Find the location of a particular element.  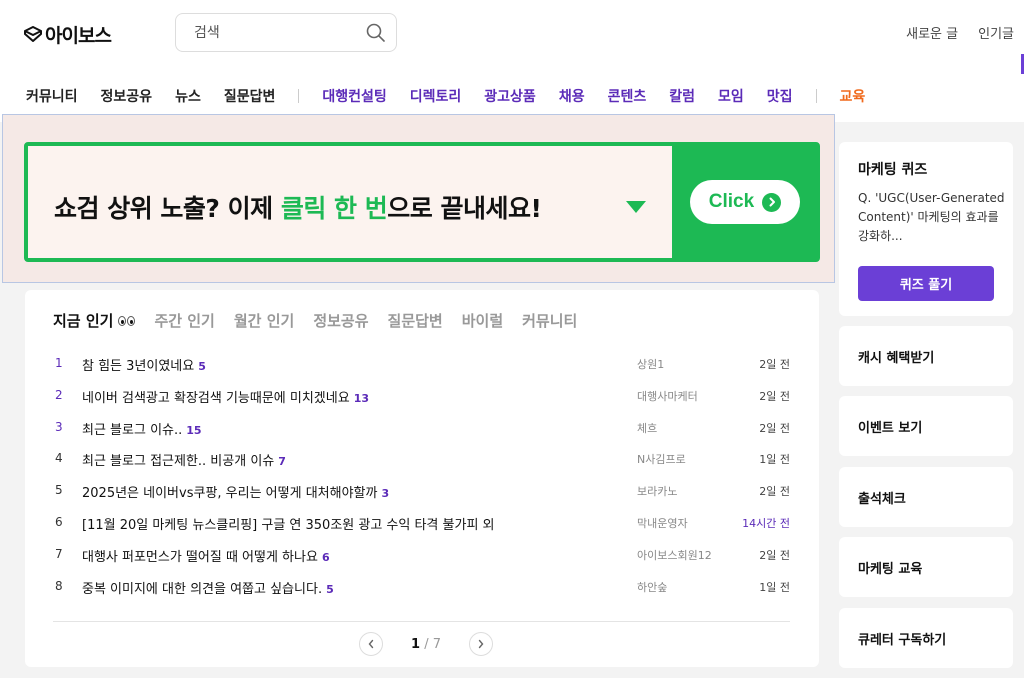

tab-info-share: 정보공유 is located at coordinates (340, 320).